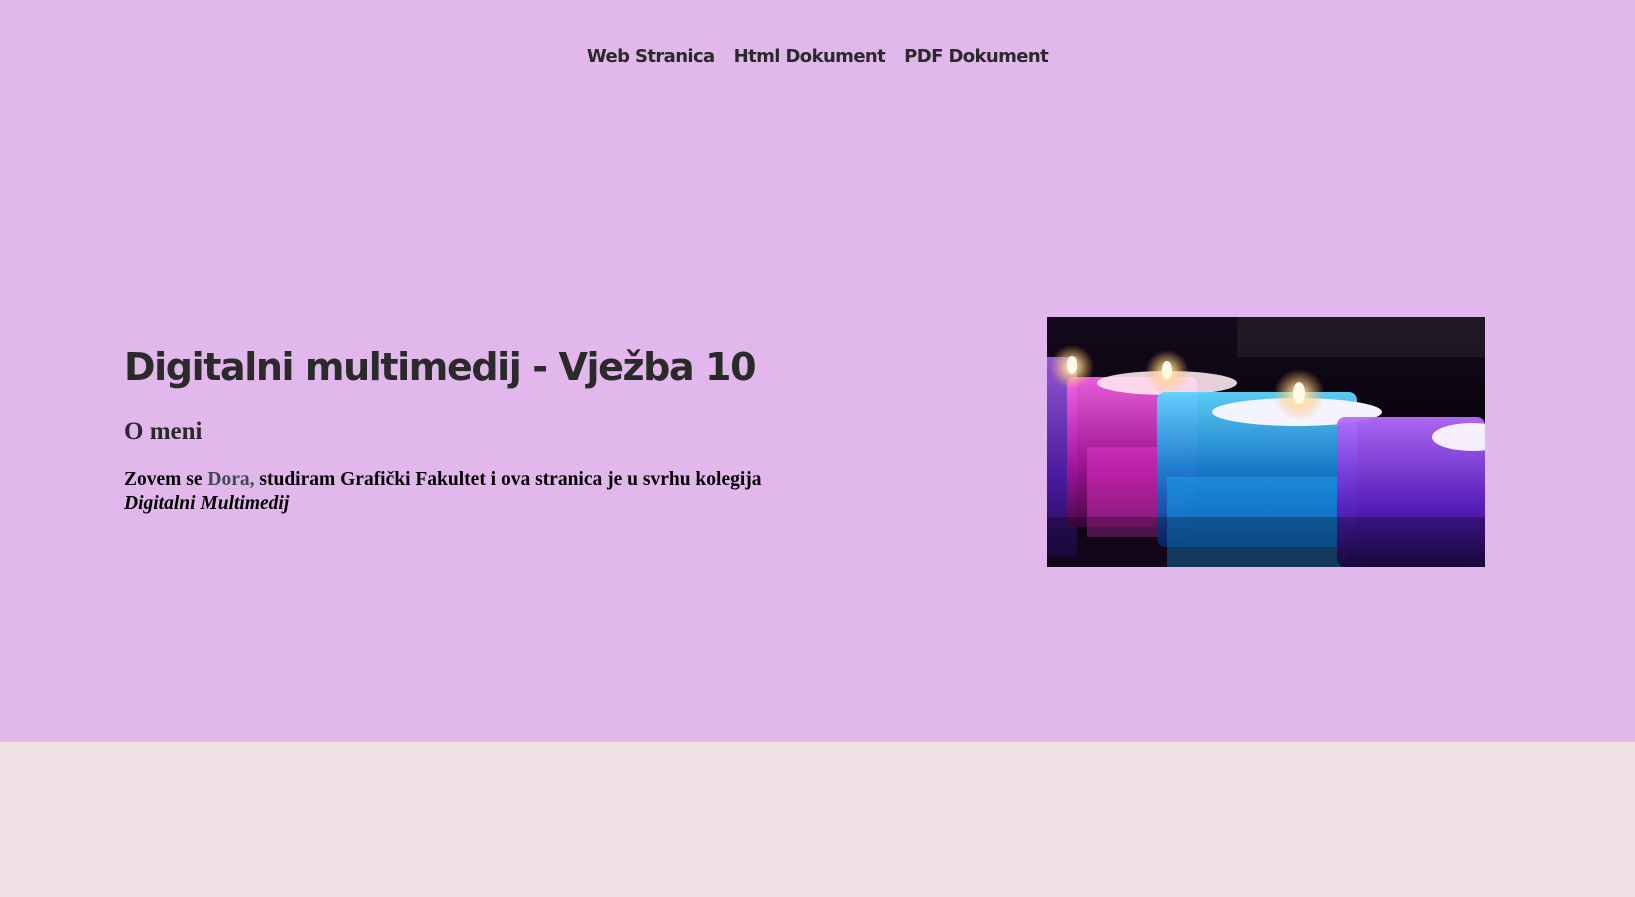  What do you see at coordinates (231, 479) in the screenshot?
I see `intro-name: Dora,` at bounding box center [231, 479].